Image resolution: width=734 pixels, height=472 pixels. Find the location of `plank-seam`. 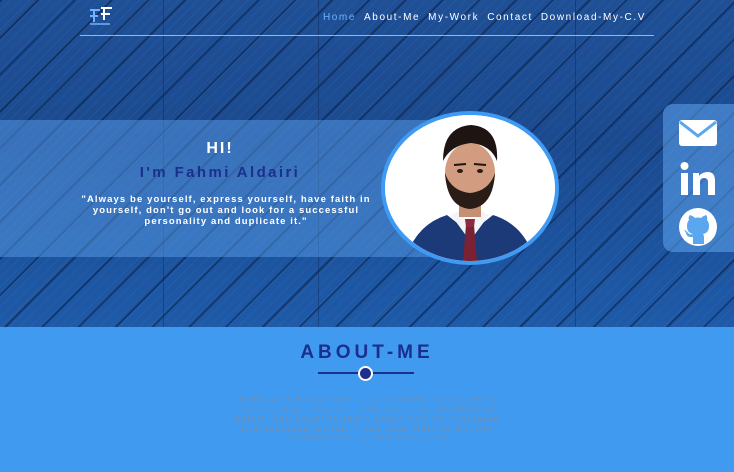

plank-seam is located at coordinates (575, 163).